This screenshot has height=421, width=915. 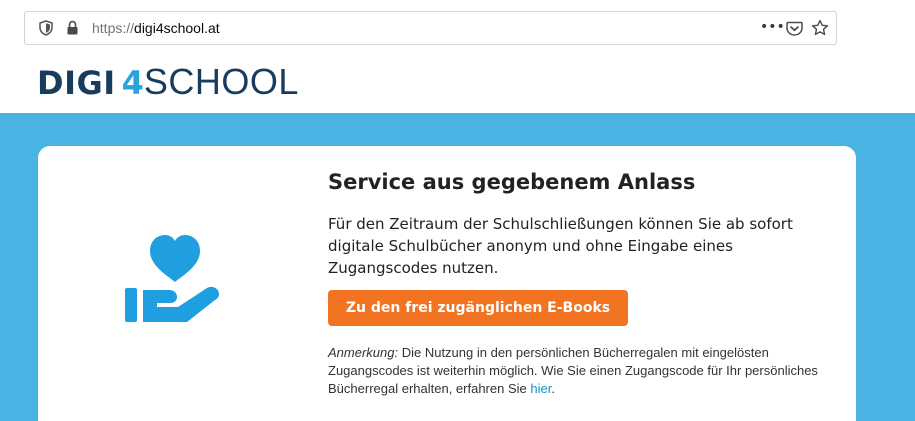 What do you see at coordinates (113, 28) in the screenshot?
I see `url-scheme: https://` at bounding box center [113, 28].